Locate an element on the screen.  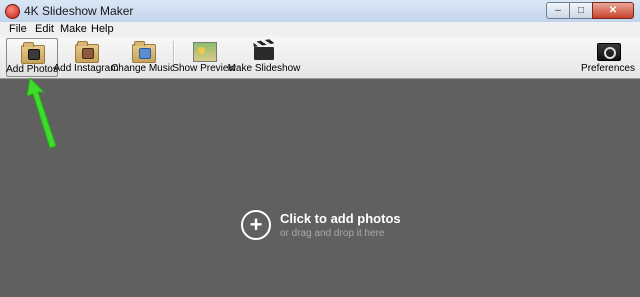
clapperboard-icon is located at coordinates (264, 49).